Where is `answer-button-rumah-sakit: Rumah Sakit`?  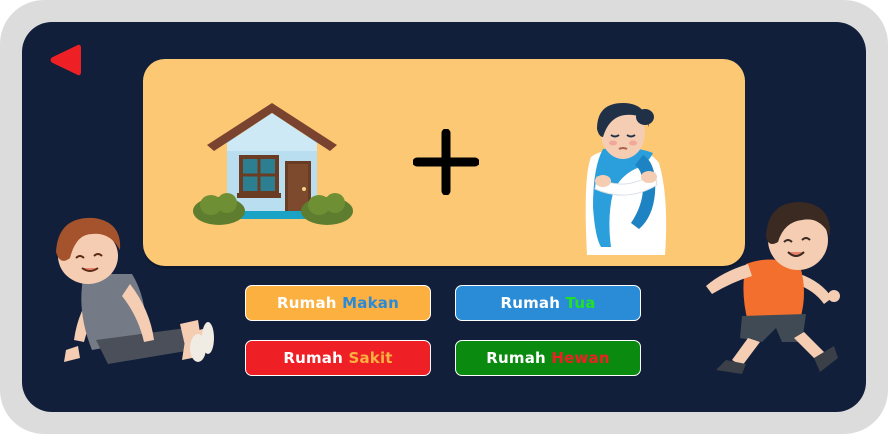
answer-button-rumah-sakit: Rumah Sakit is located at coordinates (338, 358).